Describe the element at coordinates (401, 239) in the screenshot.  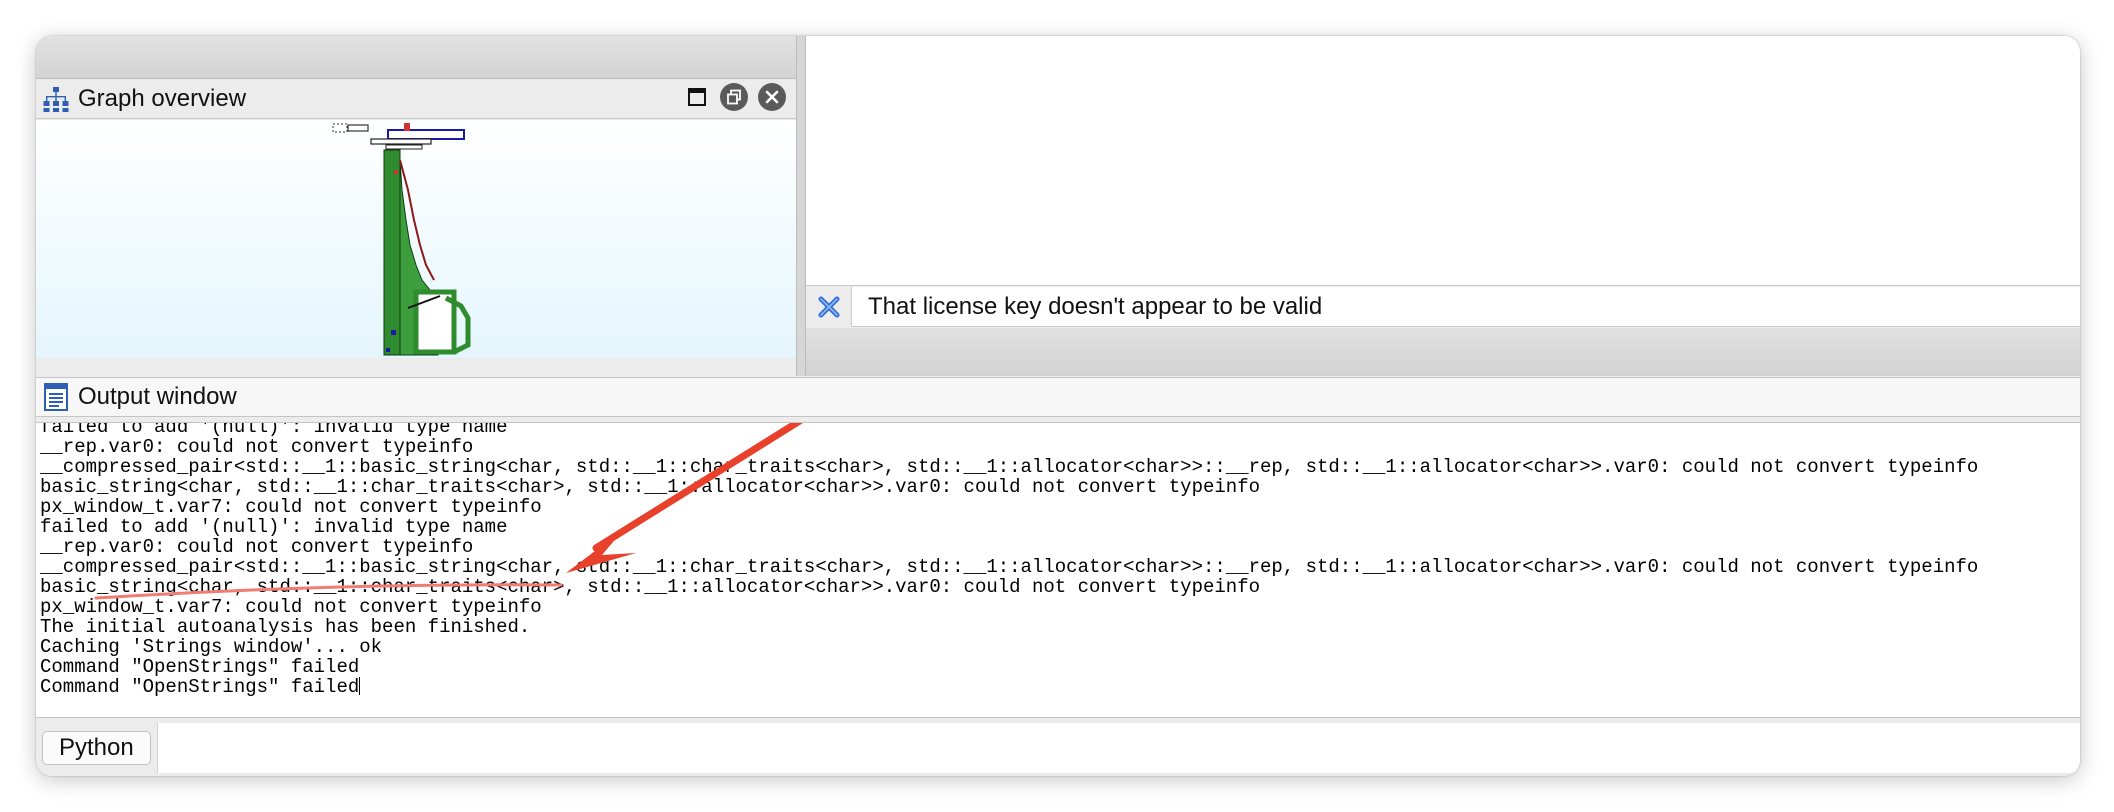
I see `graph-thumbnail` at that location.